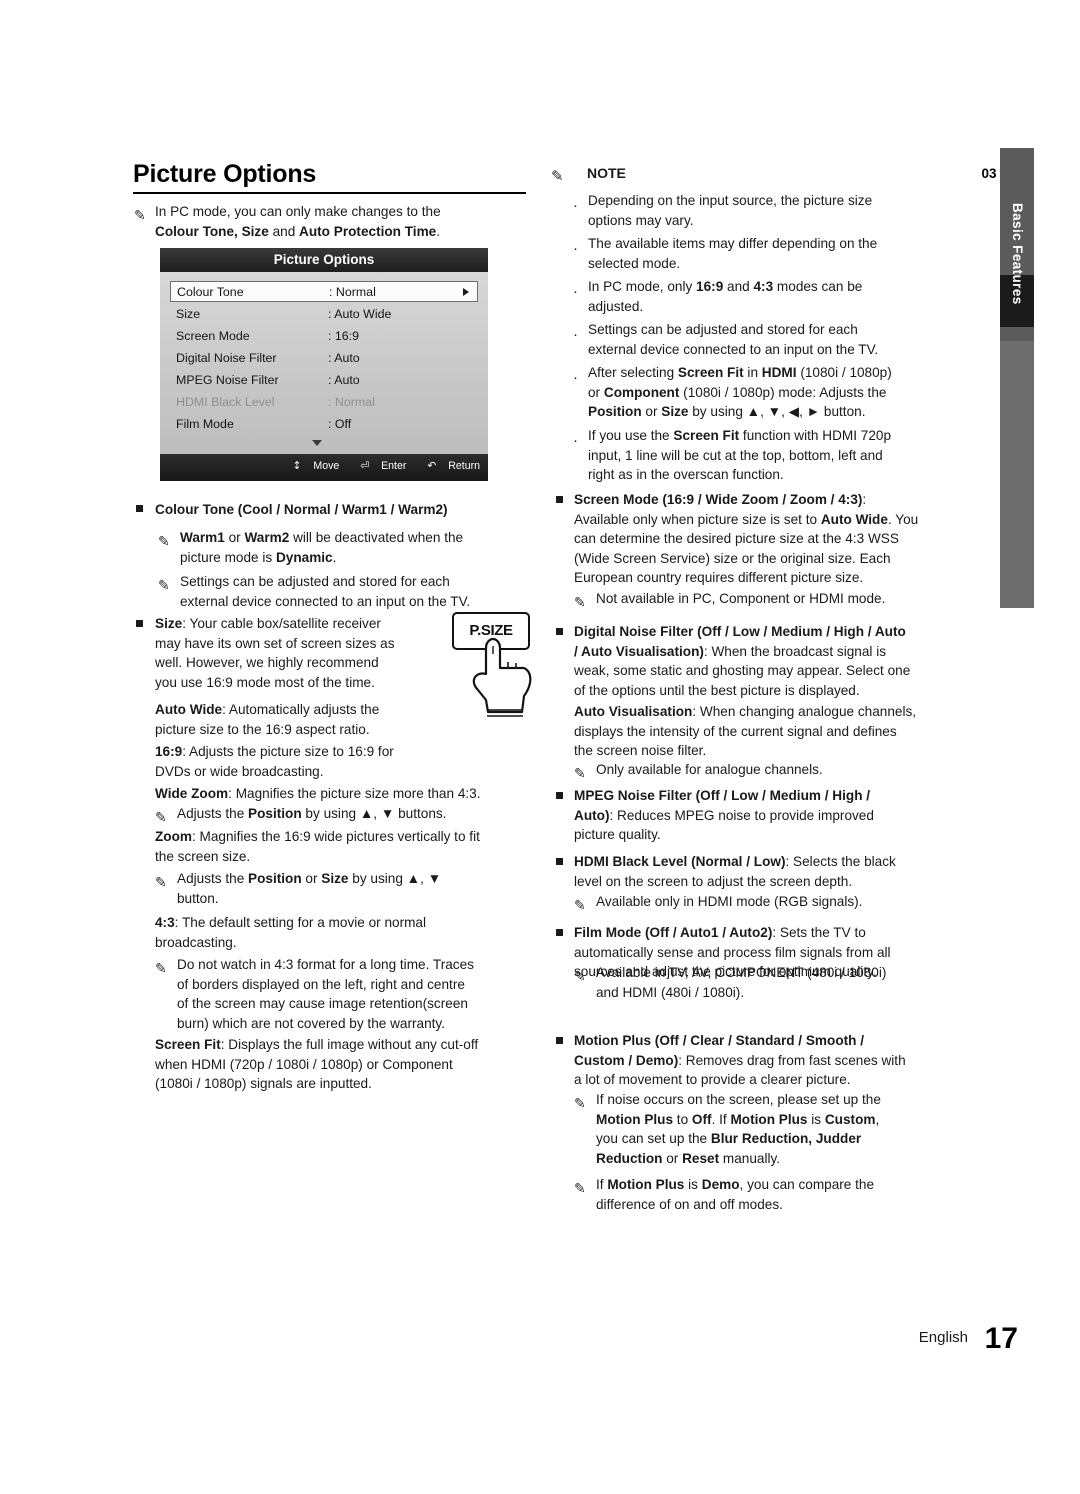 This screenshot has width=1080, height=1494. What do you see at coordinates (225, 174) in the screenshot?
I see `page-title: Picture Options` at bounding box center [225, 174].